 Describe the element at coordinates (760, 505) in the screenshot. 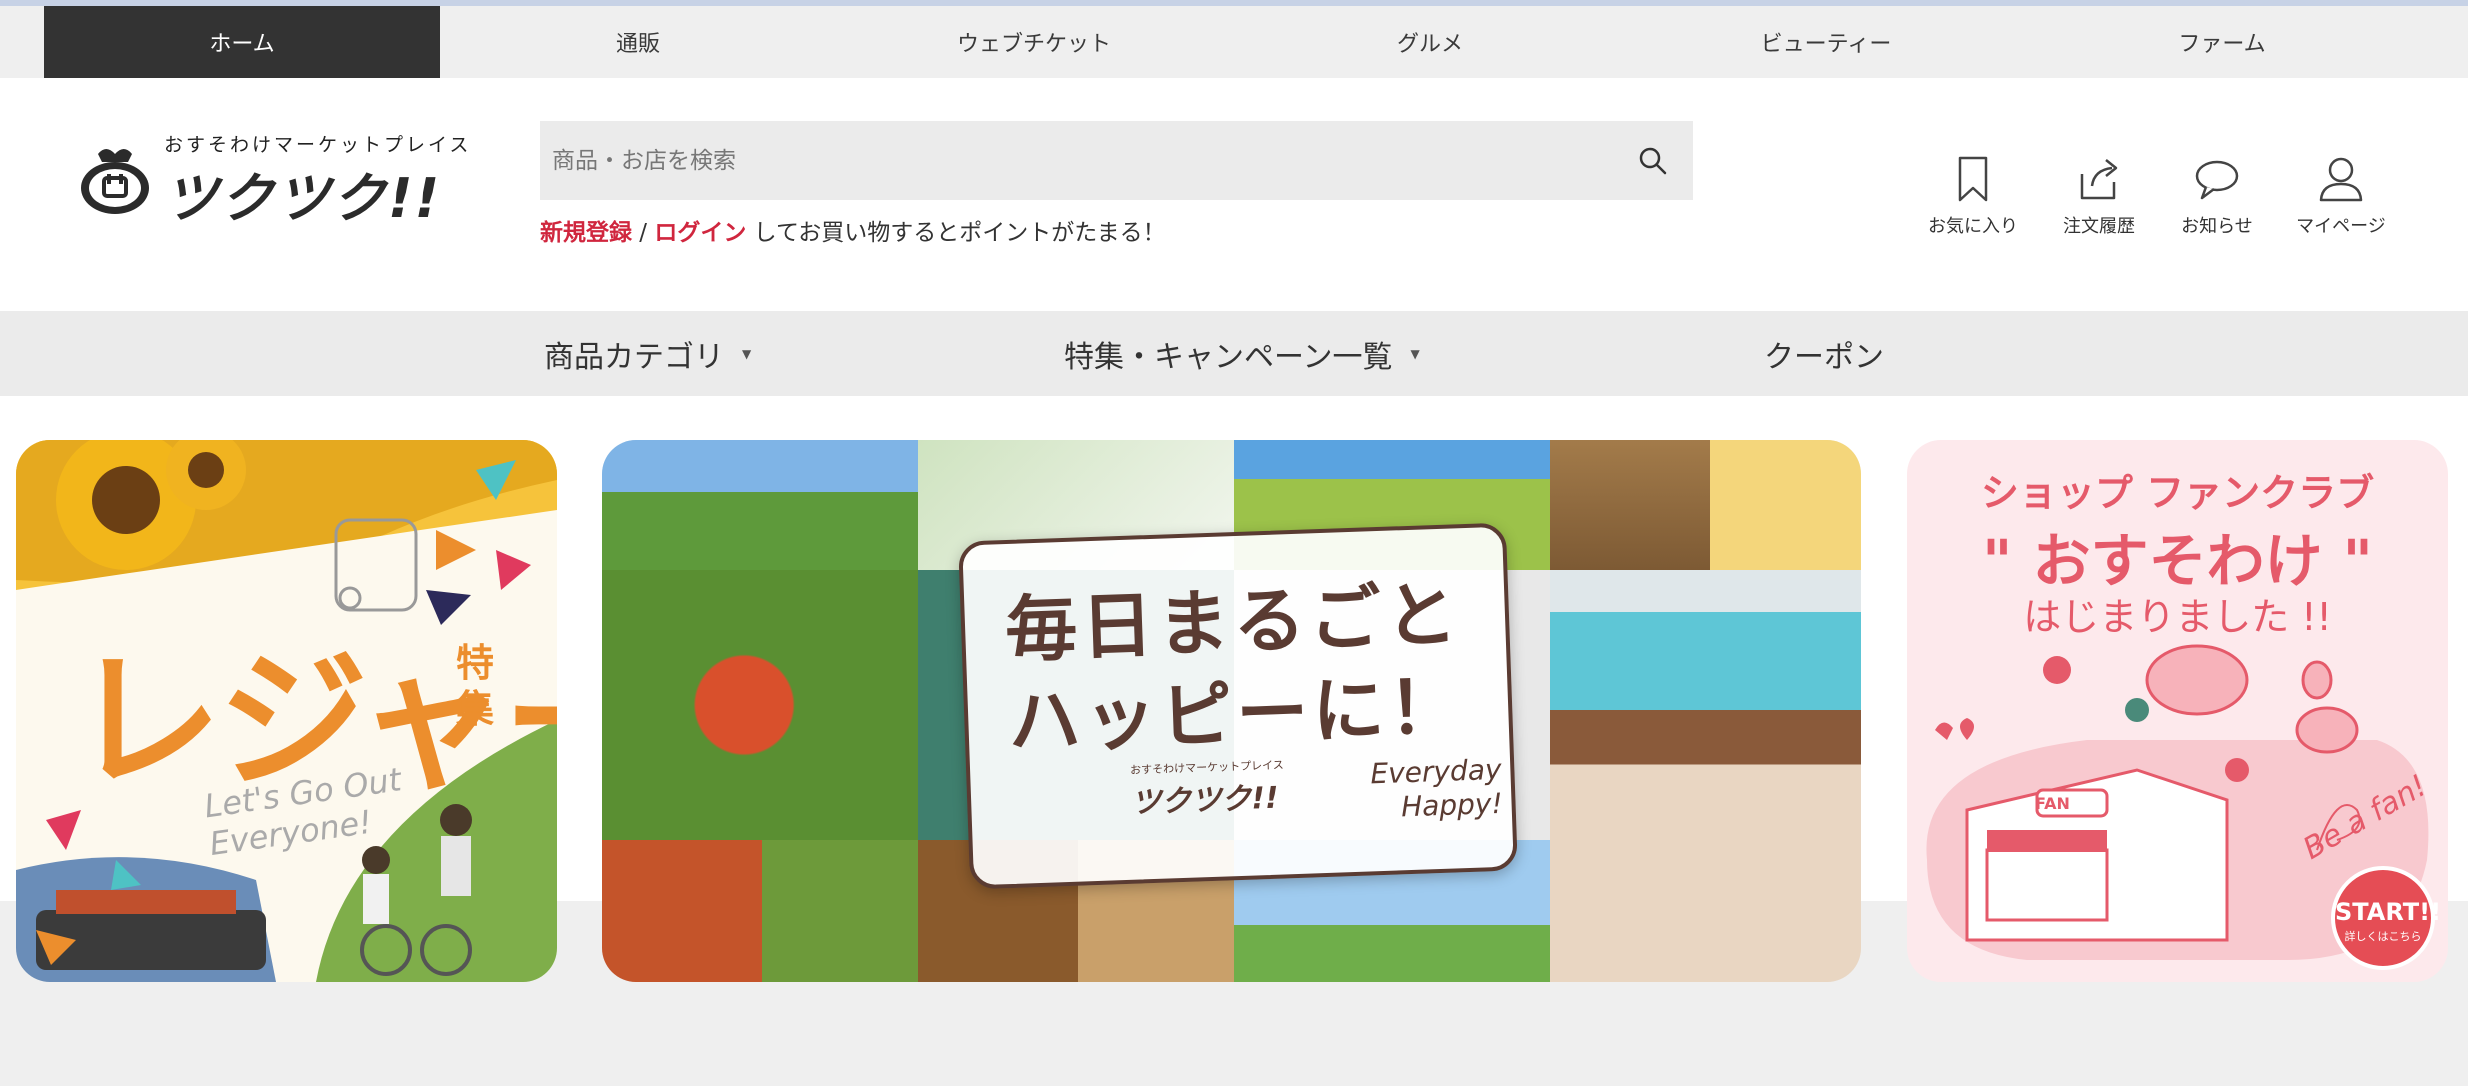

I see `photo-cycling` at that location.